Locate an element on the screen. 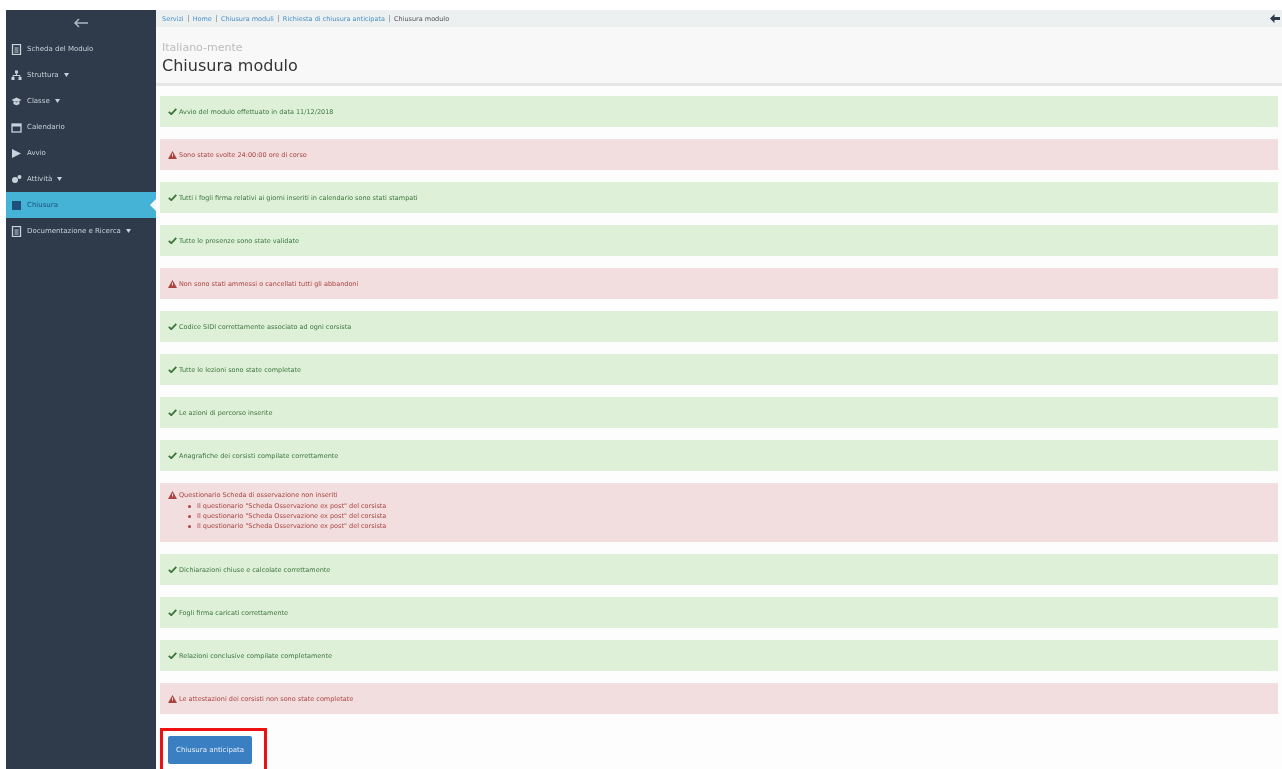 Image resolution: width=1282 pixels, height=769 pixels. gears-icon is located at coordinates (16, 179).